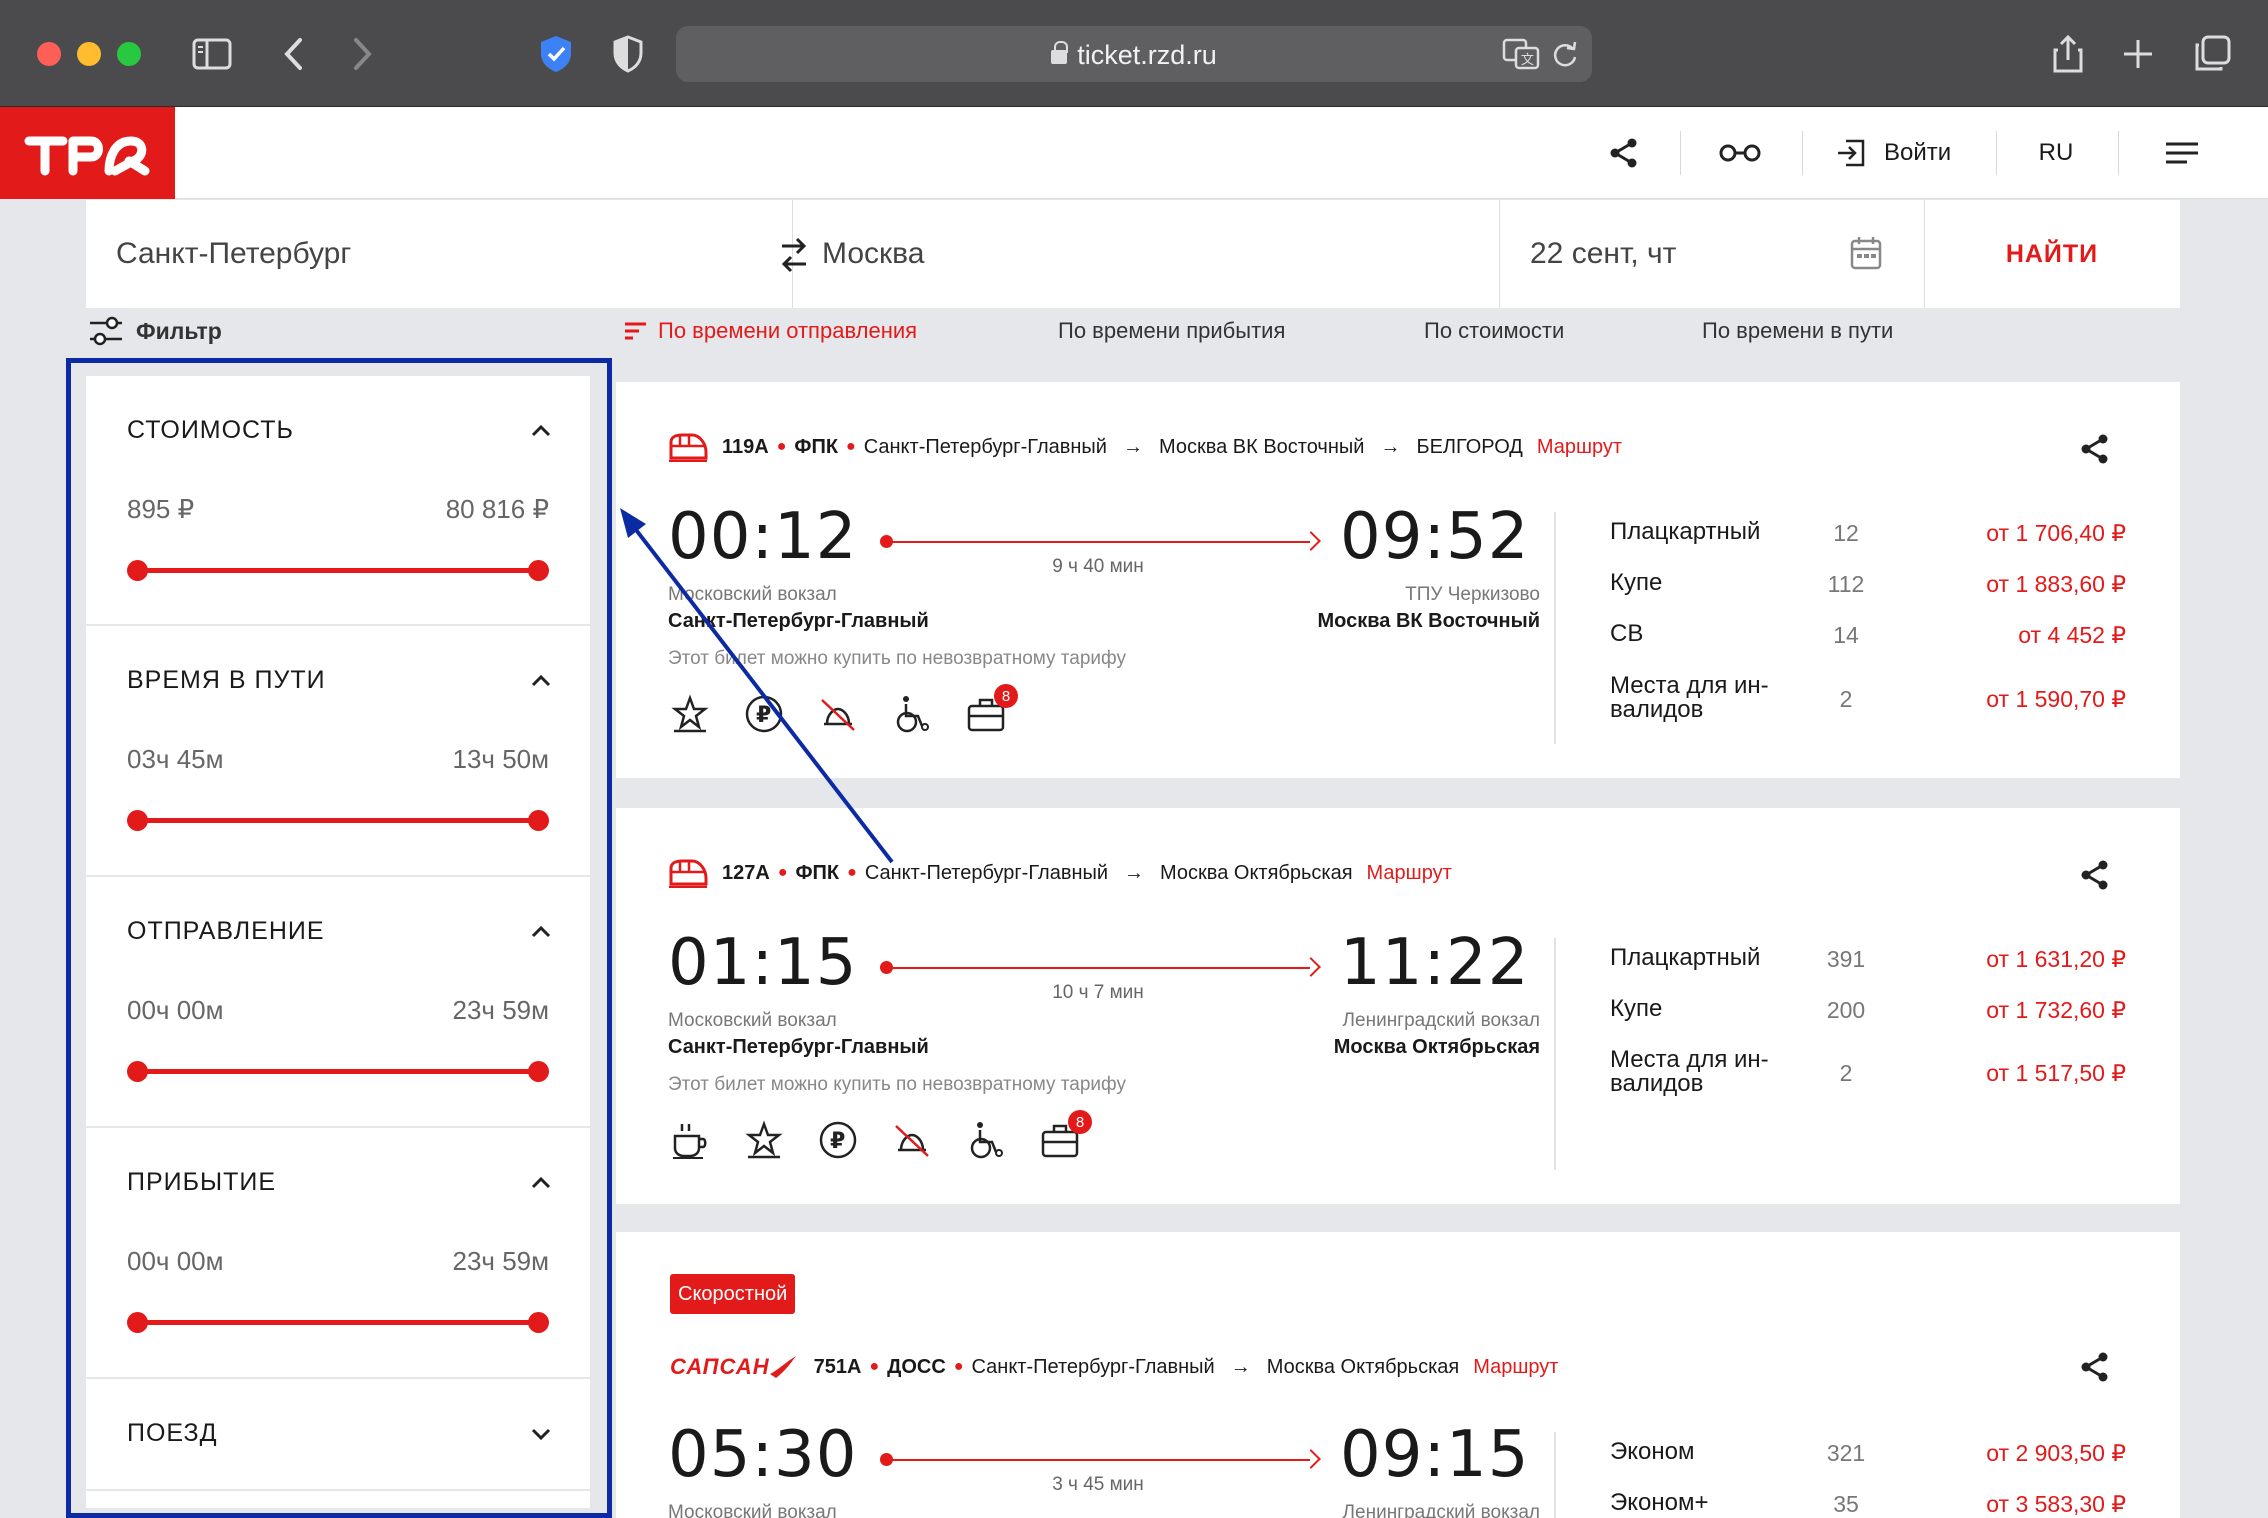 Image resolution: width=2268 pixels, height=1518 pixels. I want to click on route-to: БЕЛГОРОД, so click(1469, 446).